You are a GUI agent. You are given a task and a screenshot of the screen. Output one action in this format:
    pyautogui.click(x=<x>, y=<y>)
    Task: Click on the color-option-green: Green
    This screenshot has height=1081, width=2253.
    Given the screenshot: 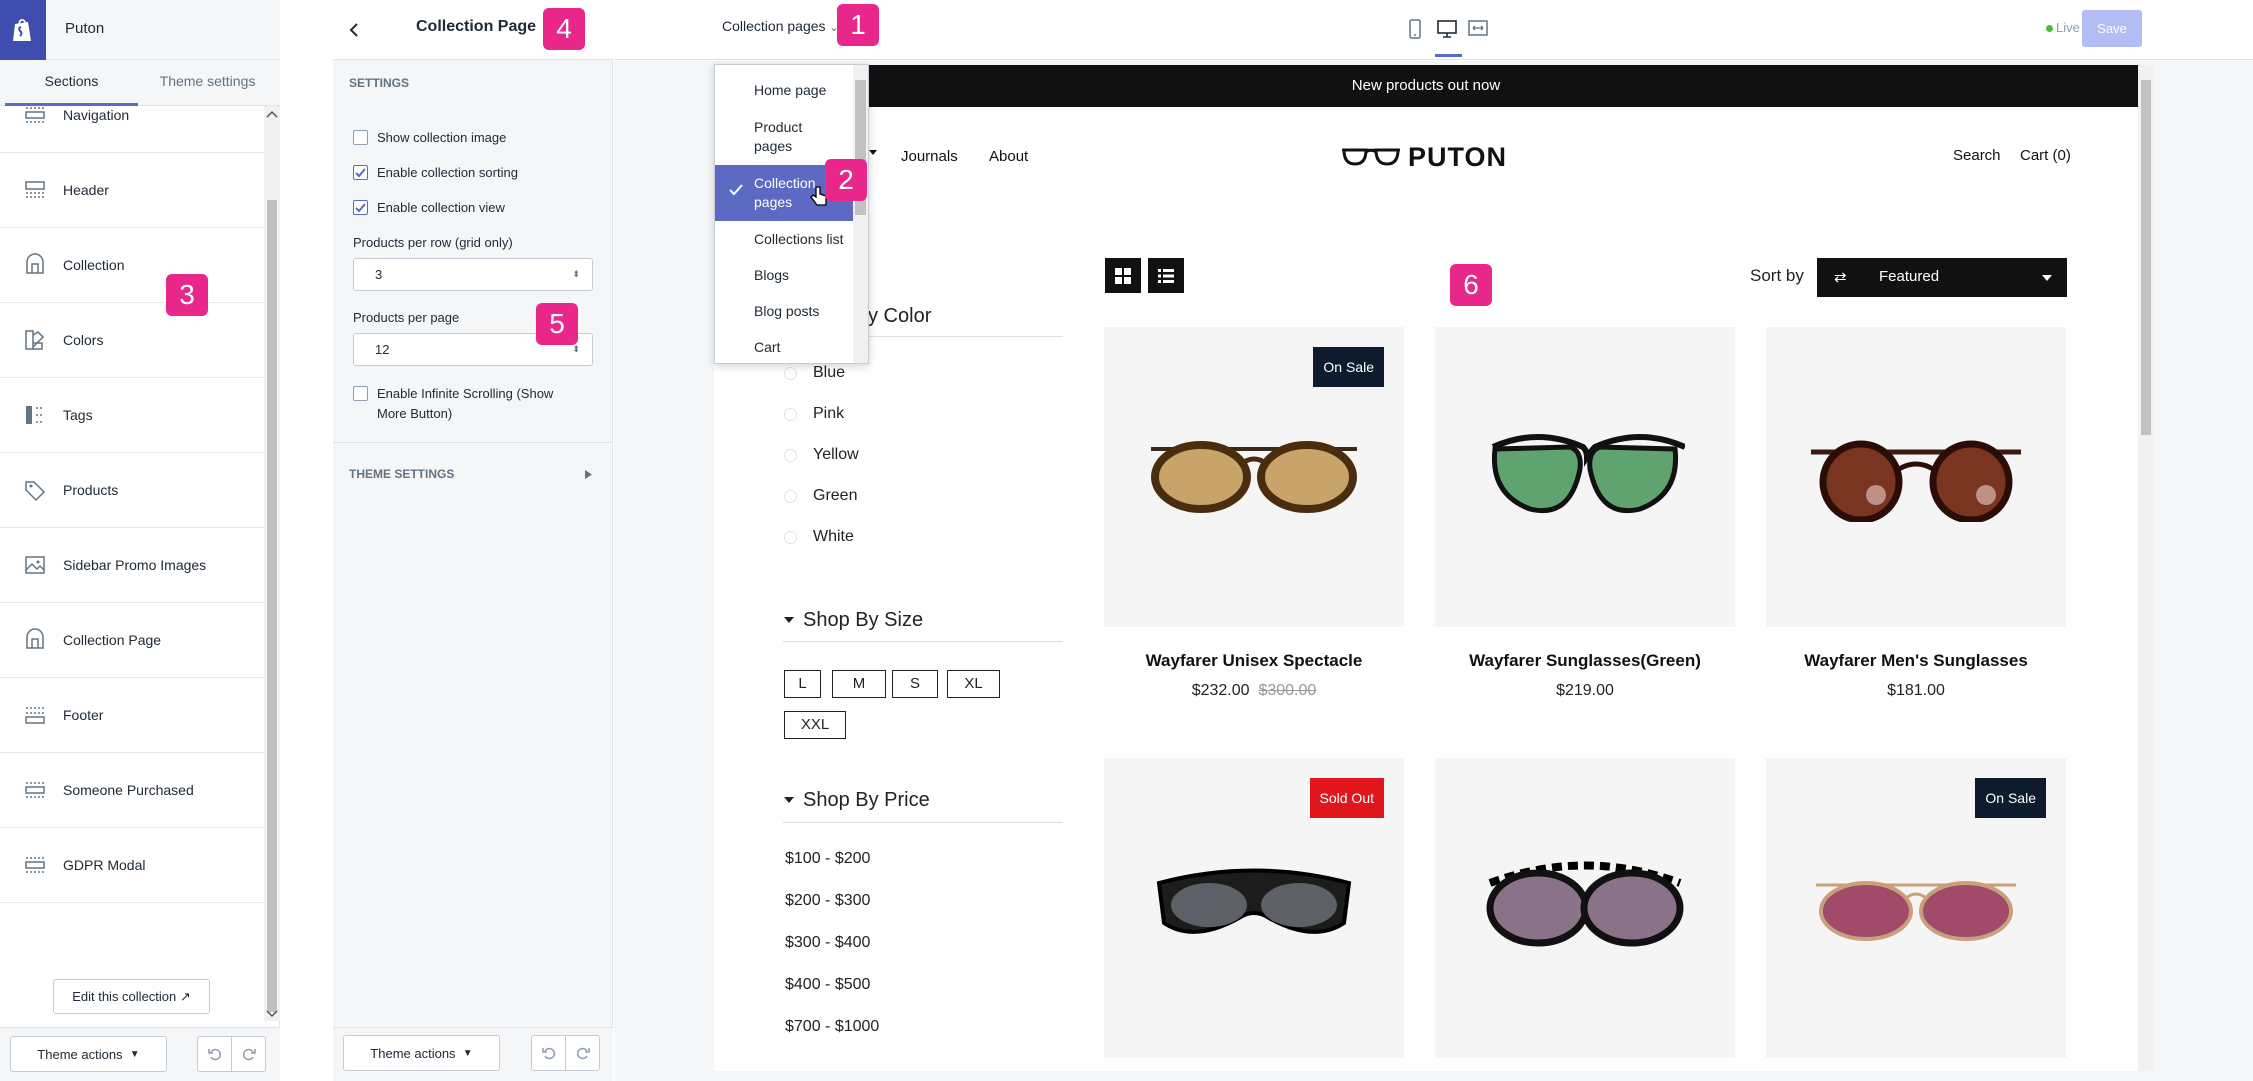 What is the action you would take?
    pyautogui.click(x=835, y=496)
    